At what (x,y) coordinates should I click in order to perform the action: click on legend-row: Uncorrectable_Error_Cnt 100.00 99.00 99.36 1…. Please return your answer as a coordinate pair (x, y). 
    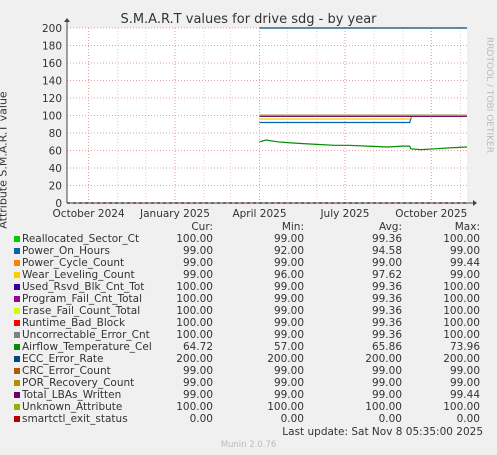
    Looking at the image, I should click on (248, 335).